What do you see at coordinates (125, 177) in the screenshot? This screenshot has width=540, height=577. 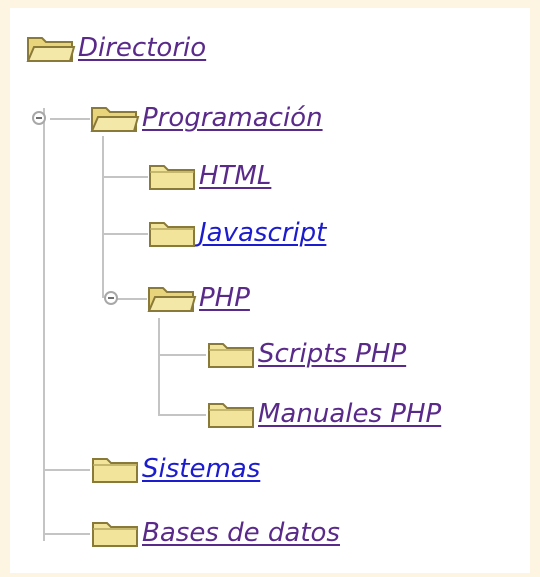 I see `tree-line-to-html` at bounding box center [125, 177].